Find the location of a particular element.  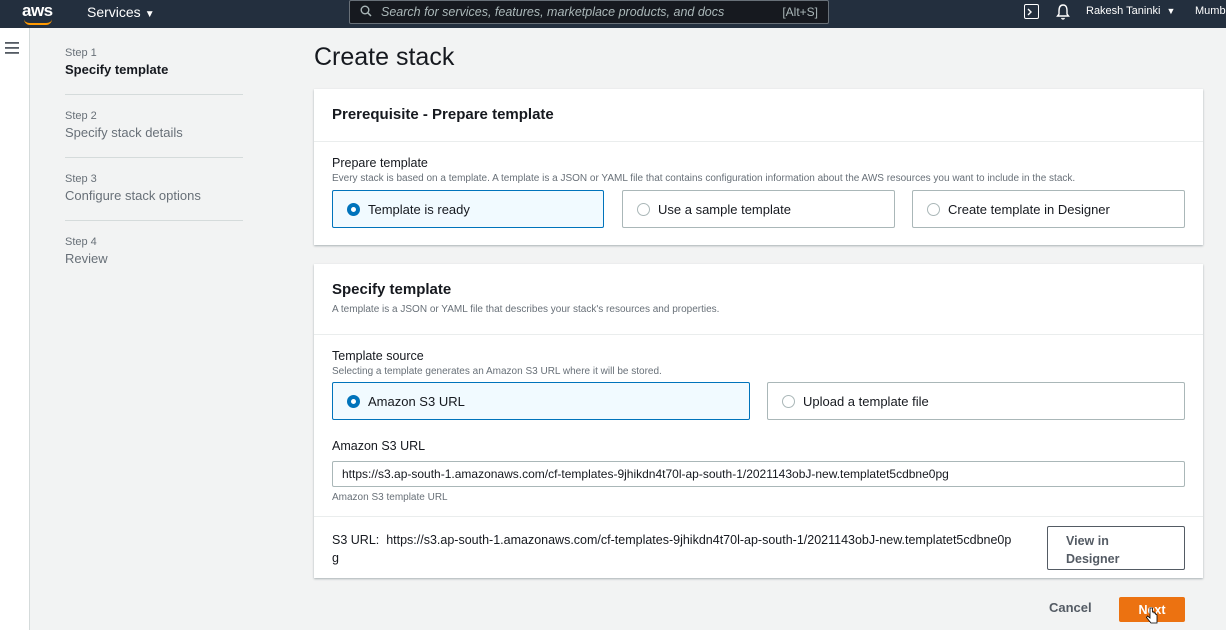

step-name: Specify template is located at coordinates (117, 69).